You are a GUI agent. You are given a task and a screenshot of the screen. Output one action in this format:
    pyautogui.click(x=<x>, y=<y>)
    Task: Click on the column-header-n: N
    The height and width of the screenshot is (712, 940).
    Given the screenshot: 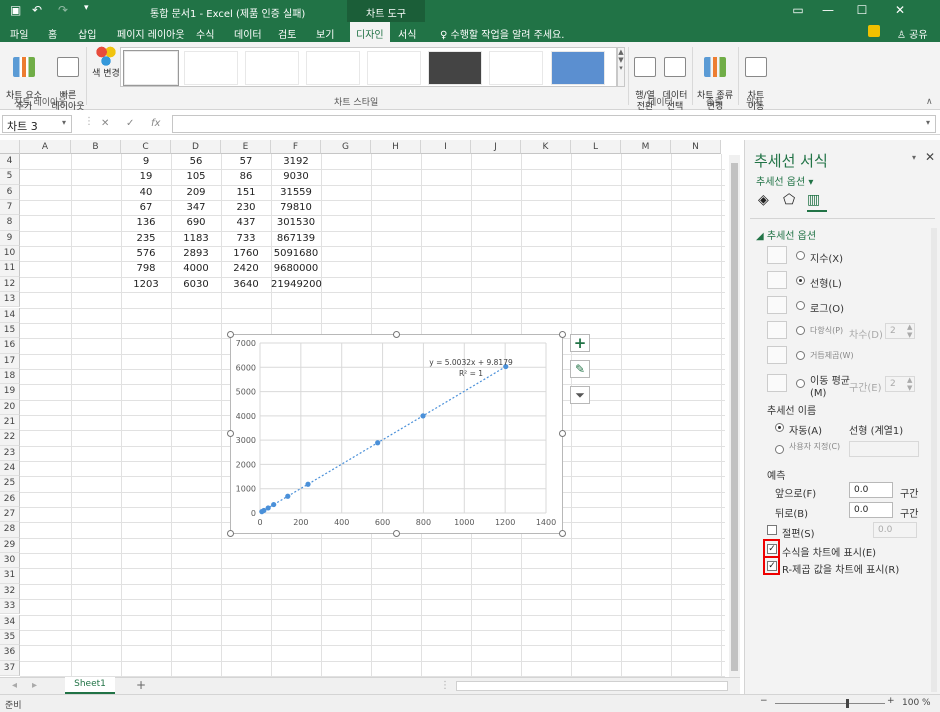 What is the action you would take?
    pyautogui.click(x=696, y=147)
    